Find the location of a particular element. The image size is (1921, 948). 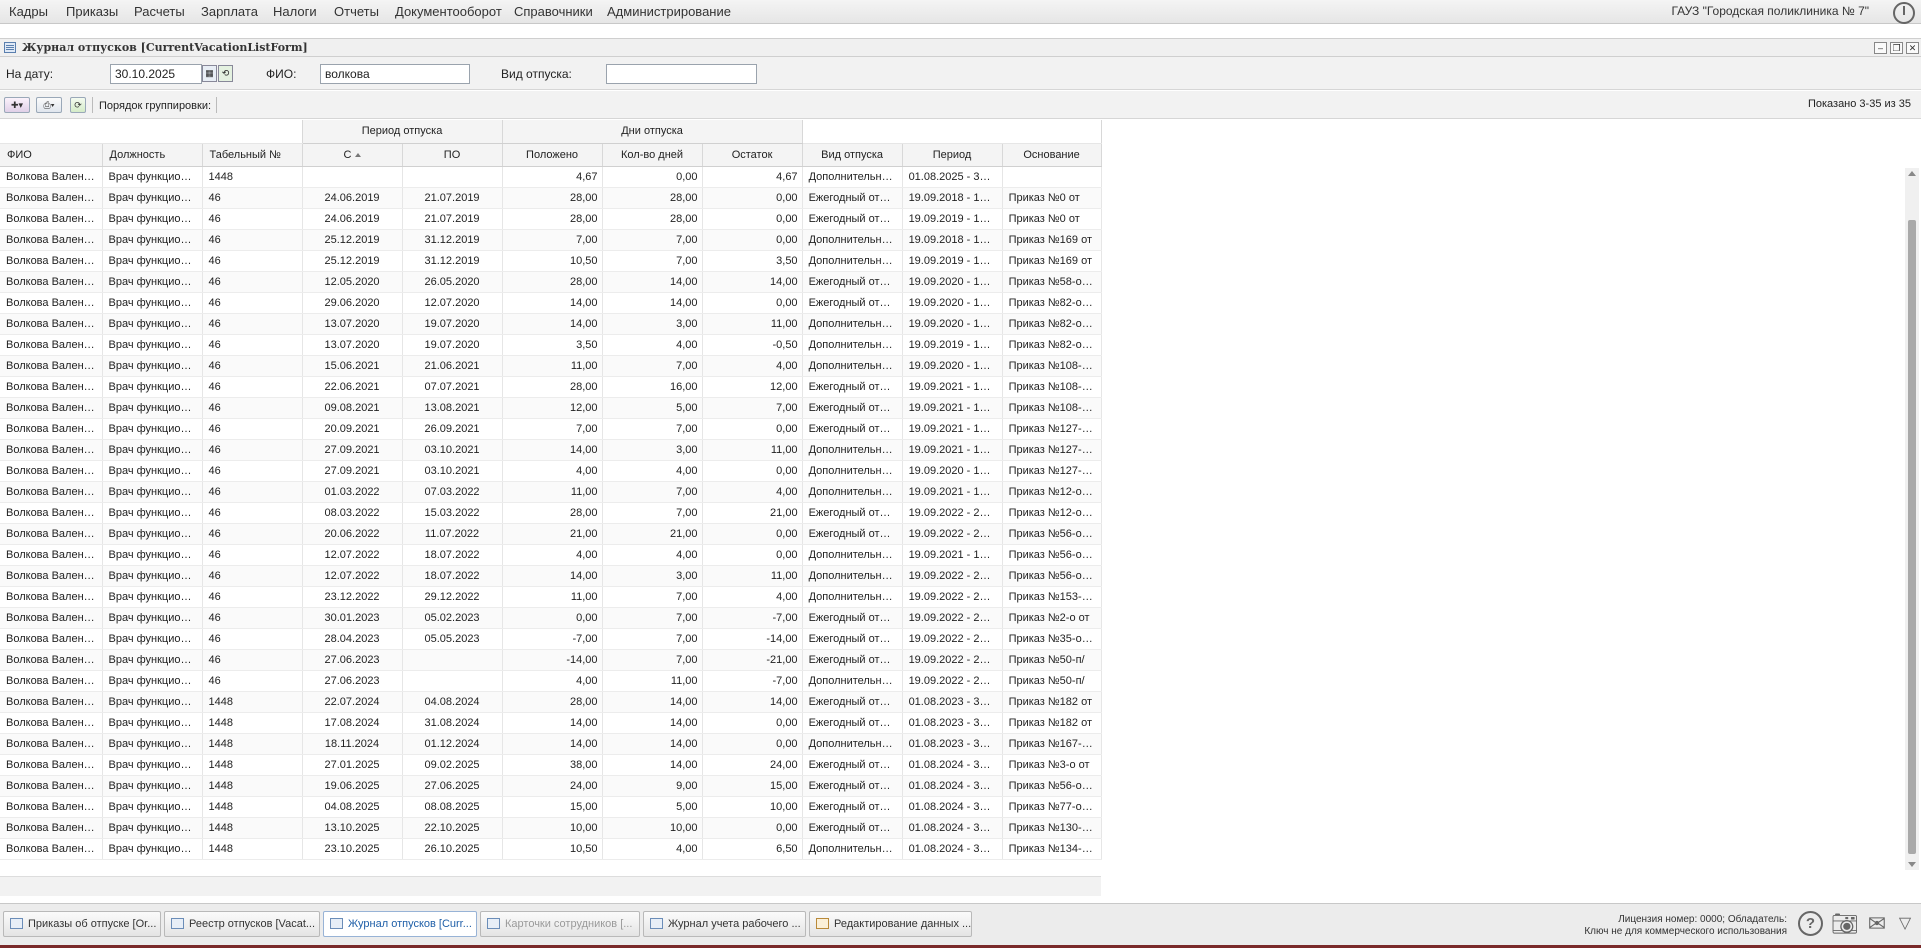

cell-period: 19.09.2019 - 18.09.2020 is located at coordinates (952, 345).